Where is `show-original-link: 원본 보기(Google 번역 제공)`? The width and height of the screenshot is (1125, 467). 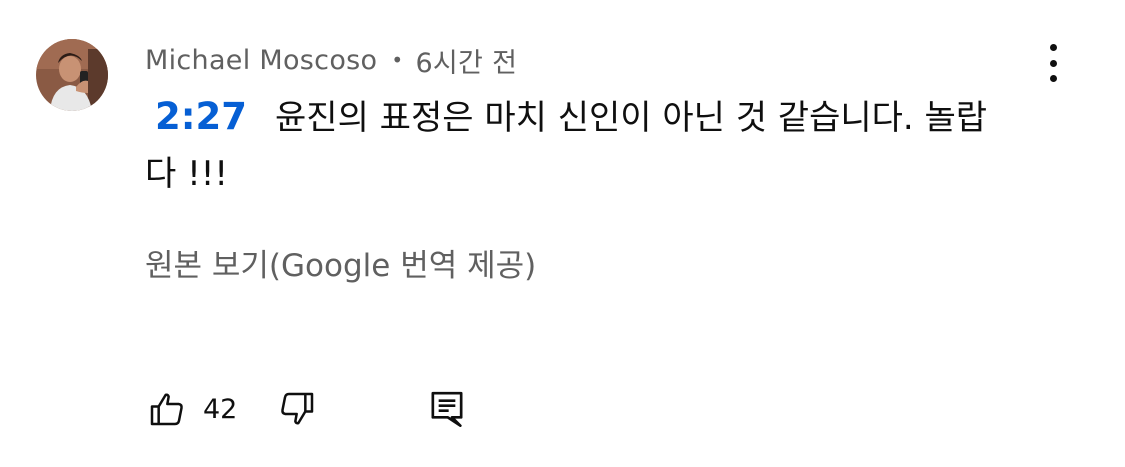 show-original-link: 원본 보기(Google 번역 제공) is located at coordinates (340, 262).